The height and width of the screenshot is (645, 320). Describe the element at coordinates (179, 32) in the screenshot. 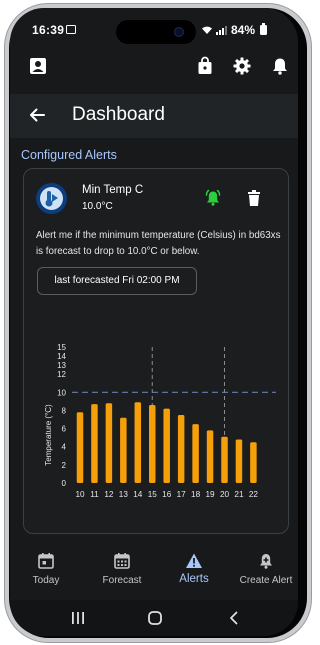

I see `camera-icon` at that location.